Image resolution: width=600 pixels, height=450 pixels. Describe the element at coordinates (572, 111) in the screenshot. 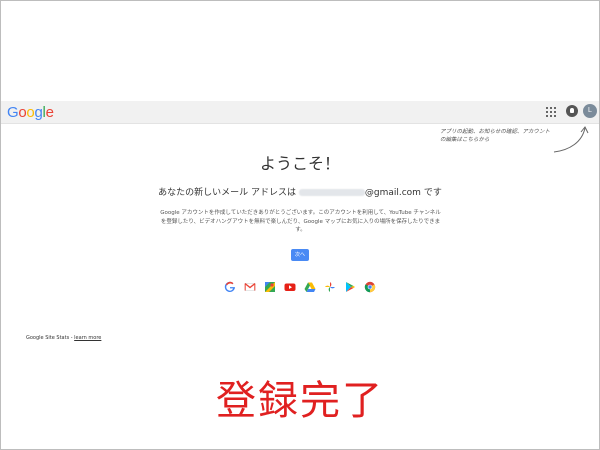

I see `notifications-bell-icon` at that location.